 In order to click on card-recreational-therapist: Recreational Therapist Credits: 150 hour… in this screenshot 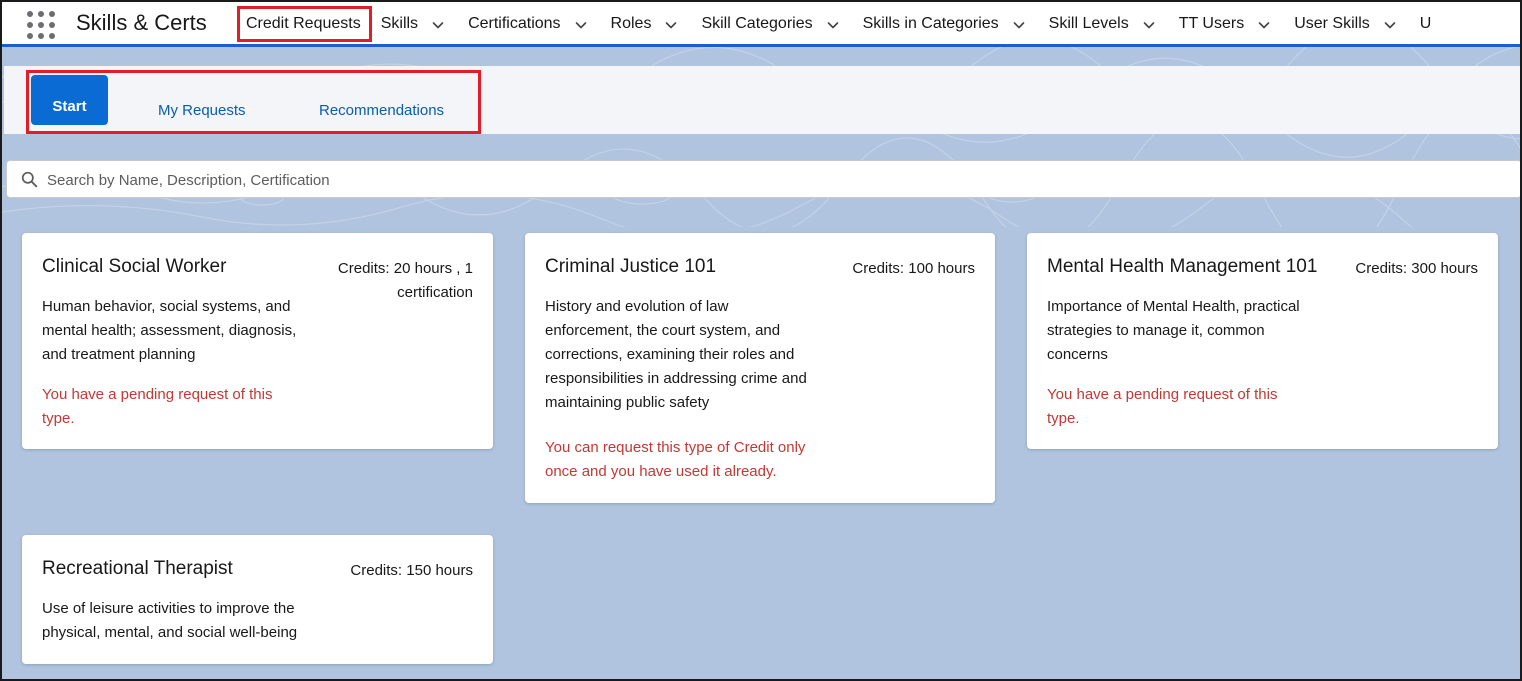, I will do `click(257, 599)`.